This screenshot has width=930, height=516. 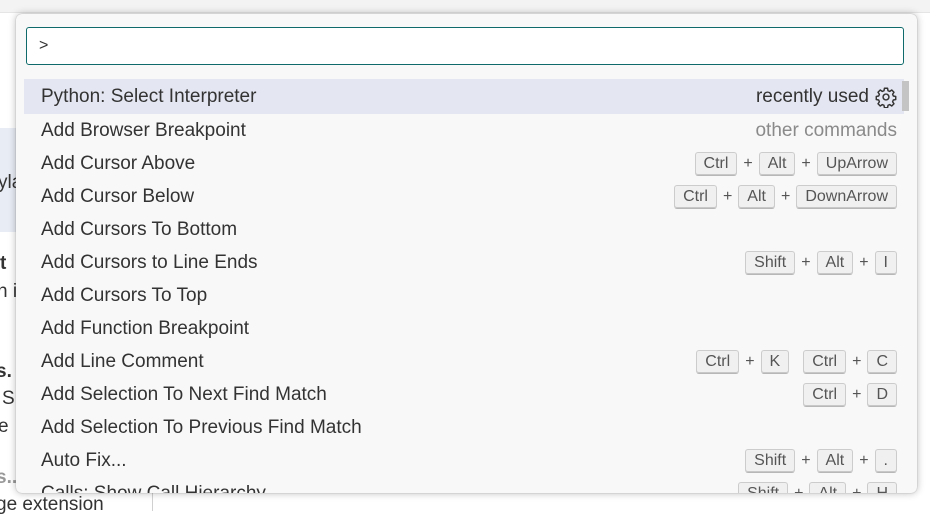 What do you see at coordinates (464, 394) in the screenshot?
I see `command-item: Add Selection To Next Find Match Ctrl + D` at bounding box center [464, 394].